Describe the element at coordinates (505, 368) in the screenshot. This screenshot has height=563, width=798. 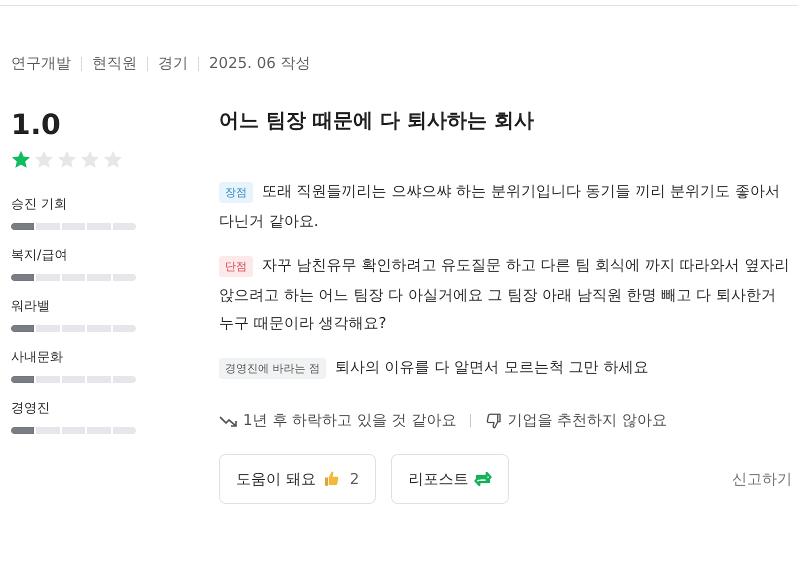
I see `review-paragraph: 경영진에 바라는 점 퇴사의 이유를 다 알면서 모르는척 그만 하세요` at that location.